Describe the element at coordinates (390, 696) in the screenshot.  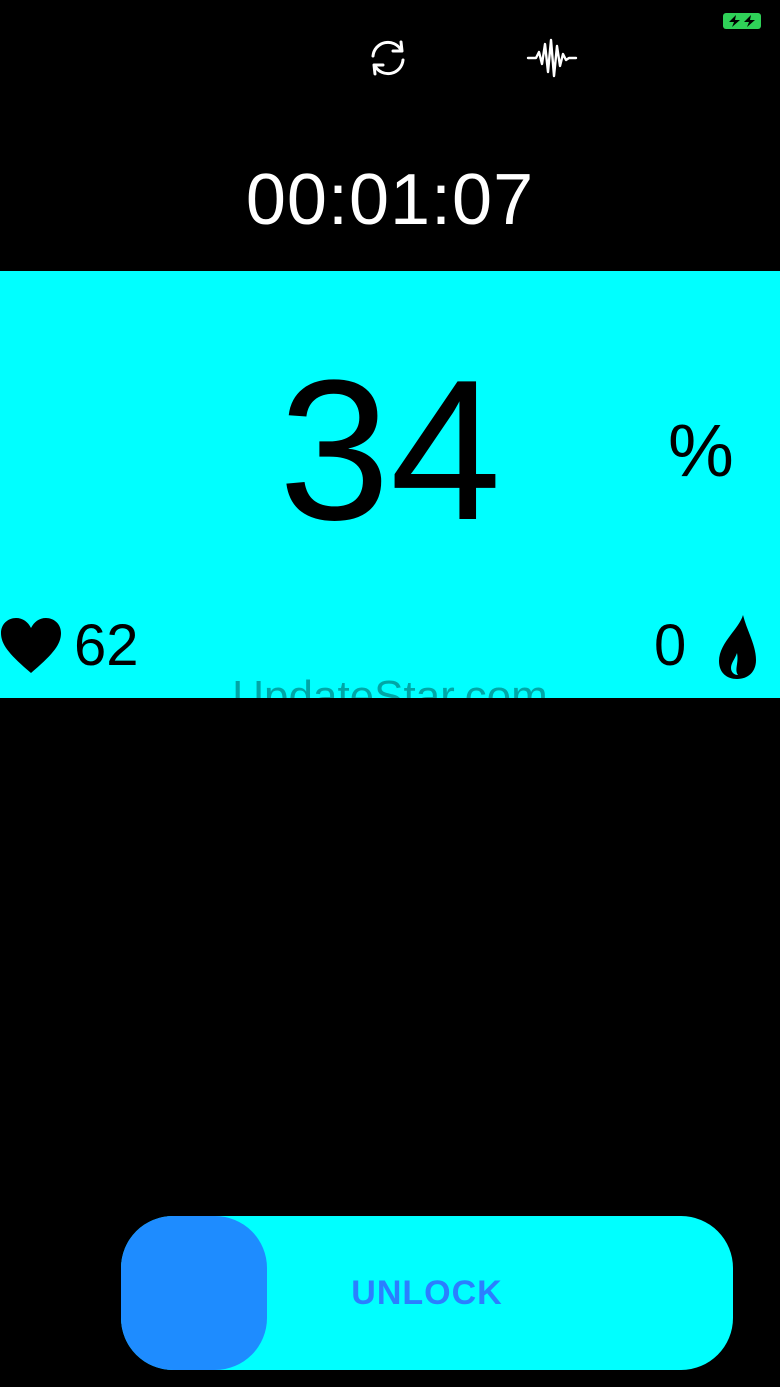
I see `watermark: UpdateStar.com` at that location.